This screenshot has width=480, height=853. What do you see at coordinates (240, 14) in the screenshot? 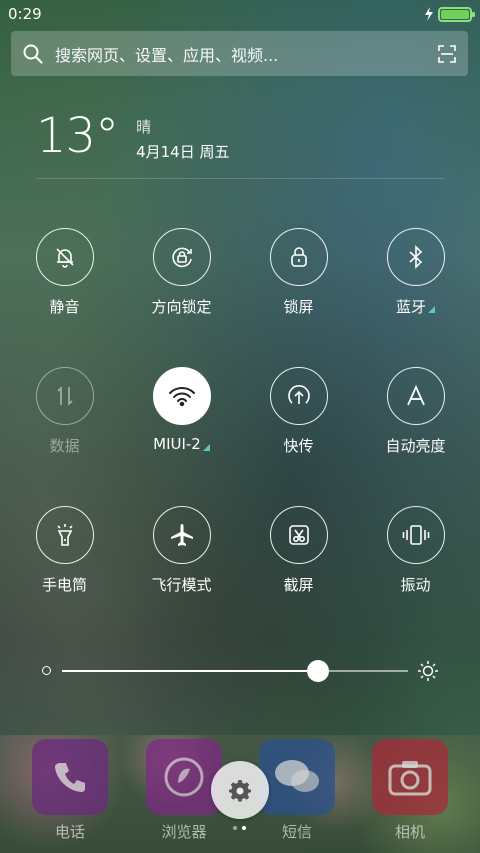
I see `status-bar: 0:29` at bounding box center [240, 14].